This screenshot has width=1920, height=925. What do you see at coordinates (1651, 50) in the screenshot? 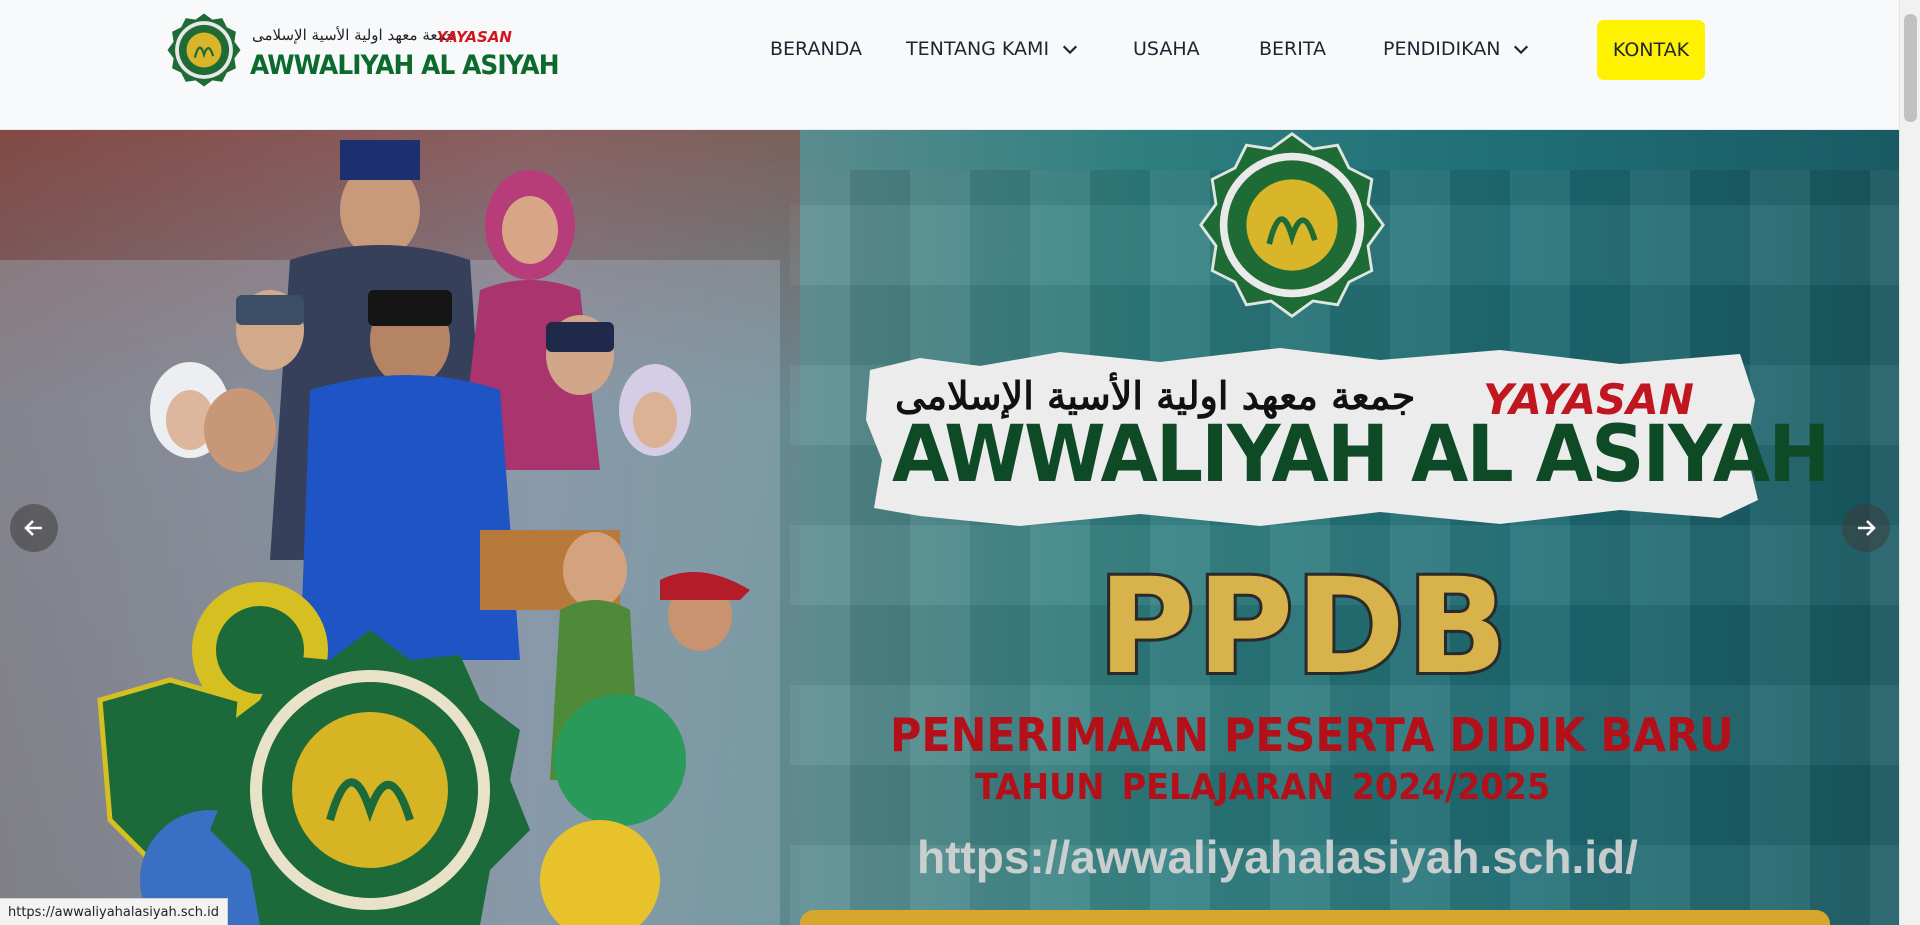
I see `kontak-button: KONTAK` at bounding box center [1651, 50].